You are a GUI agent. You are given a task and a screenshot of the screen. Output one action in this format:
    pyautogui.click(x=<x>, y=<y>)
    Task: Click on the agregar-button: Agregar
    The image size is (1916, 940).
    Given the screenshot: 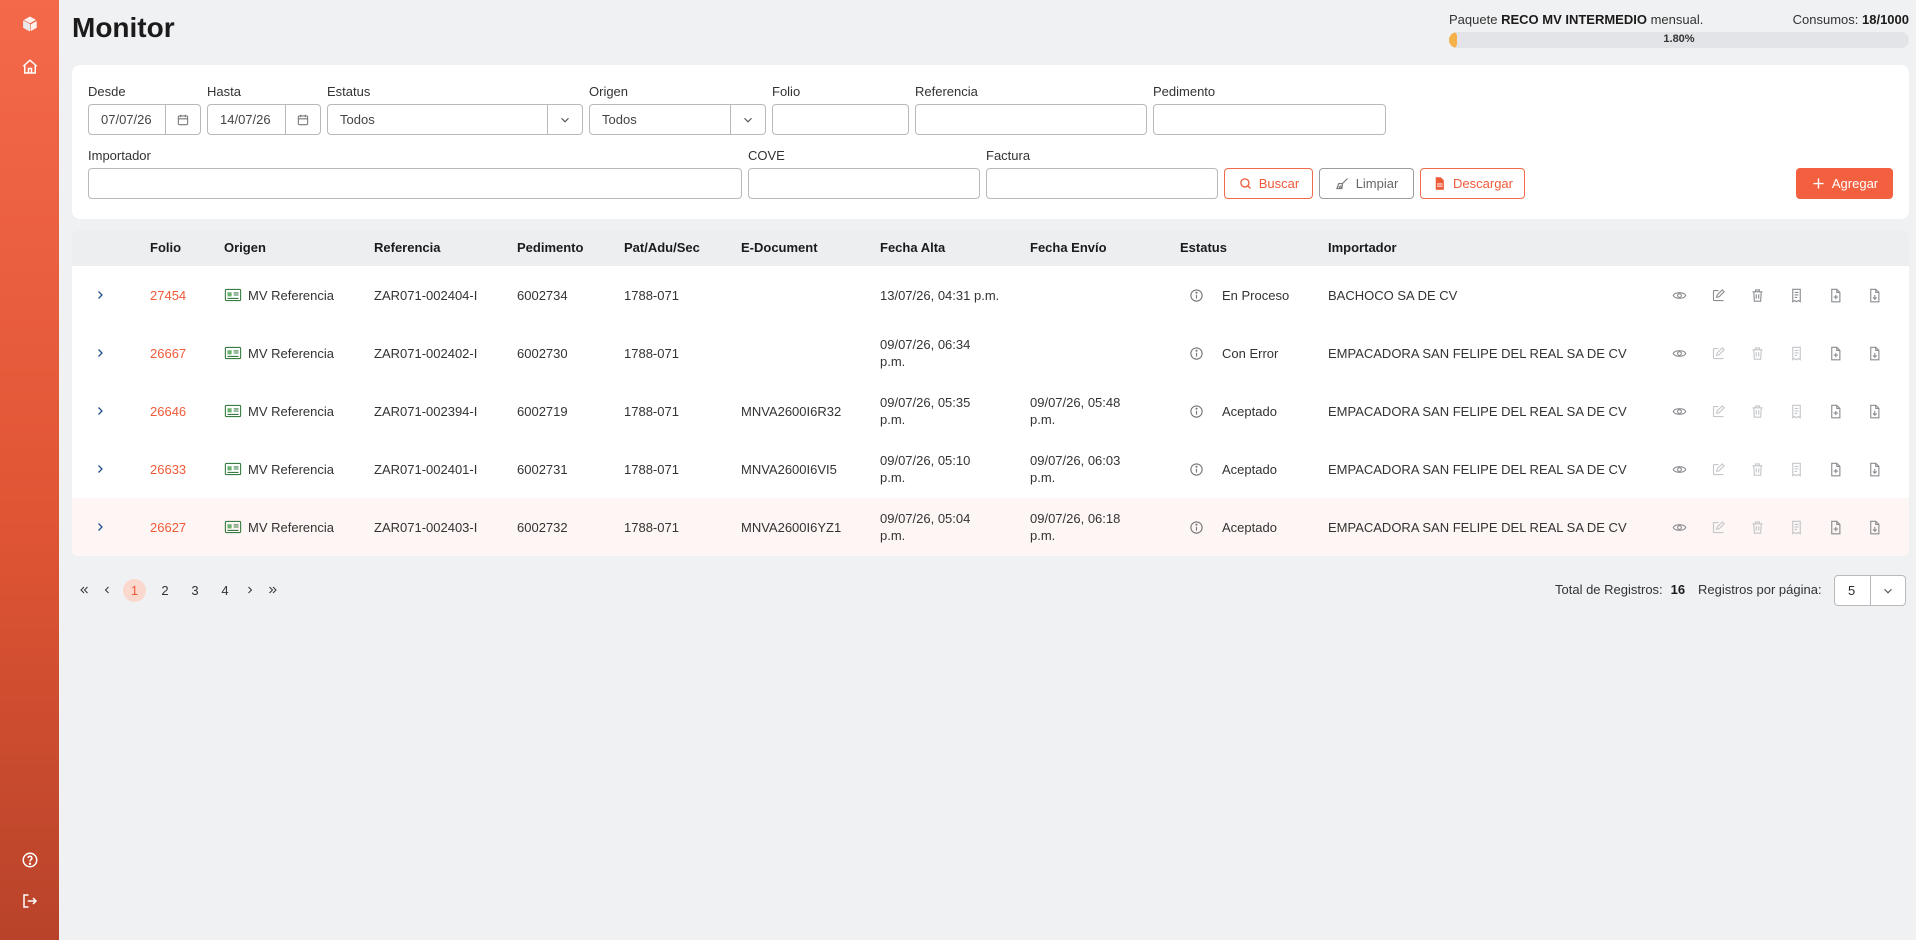 What is the action you would take?
    pyautogui.click(x=1844, y=183)
    